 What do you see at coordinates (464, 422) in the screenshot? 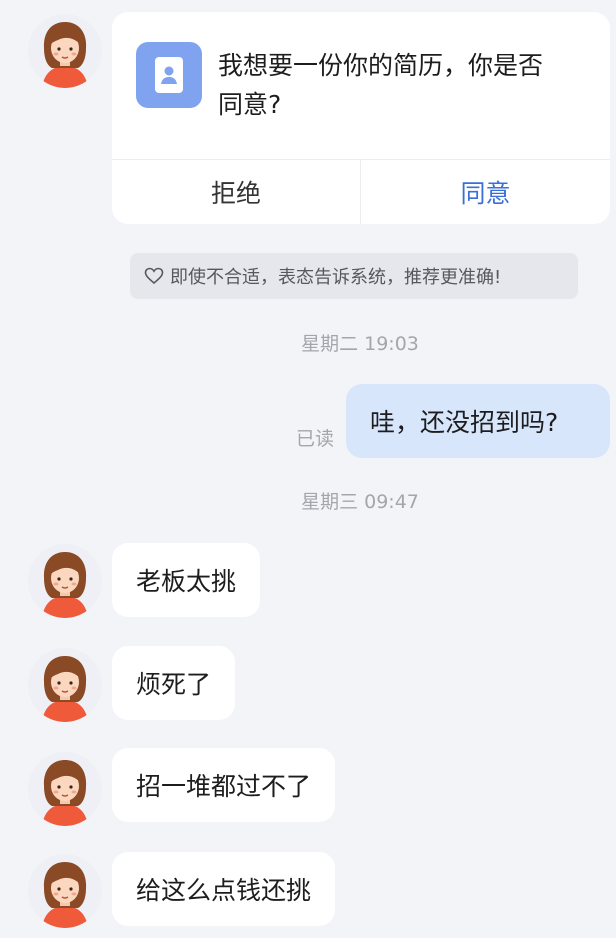
I see `message-text: 哇，还没招到吗?` at bounding box center [464, 422].